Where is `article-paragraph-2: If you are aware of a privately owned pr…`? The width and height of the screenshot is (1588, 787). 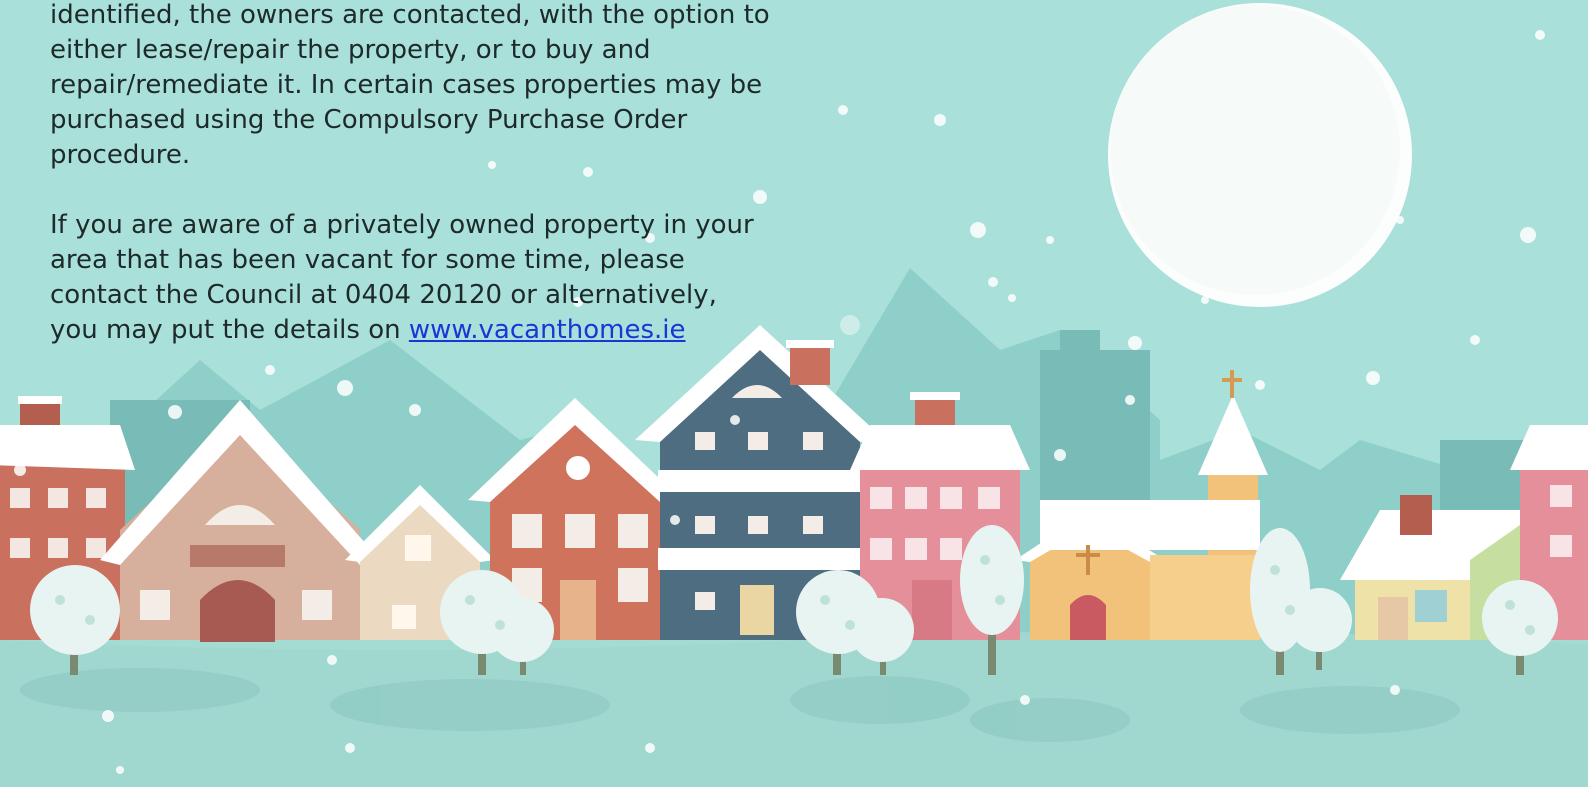 article-paragraph-2: If you are aware of a privately owned pr… is located at coordinates (410, 278).